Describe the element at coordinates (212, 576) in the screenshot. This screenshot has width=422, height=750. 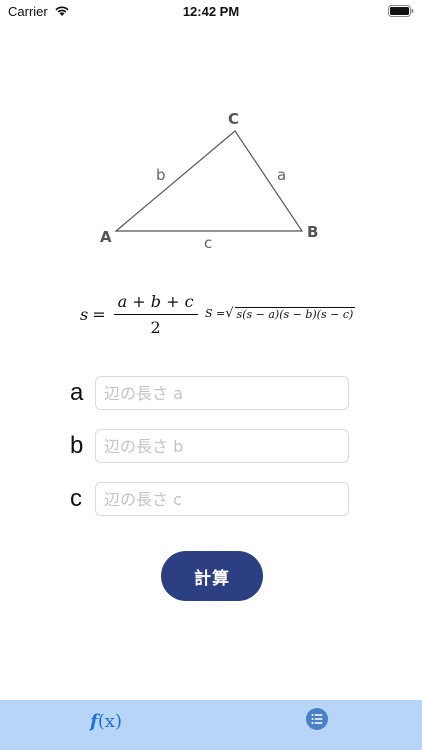
I see `calculate-button: 計算` at that location.